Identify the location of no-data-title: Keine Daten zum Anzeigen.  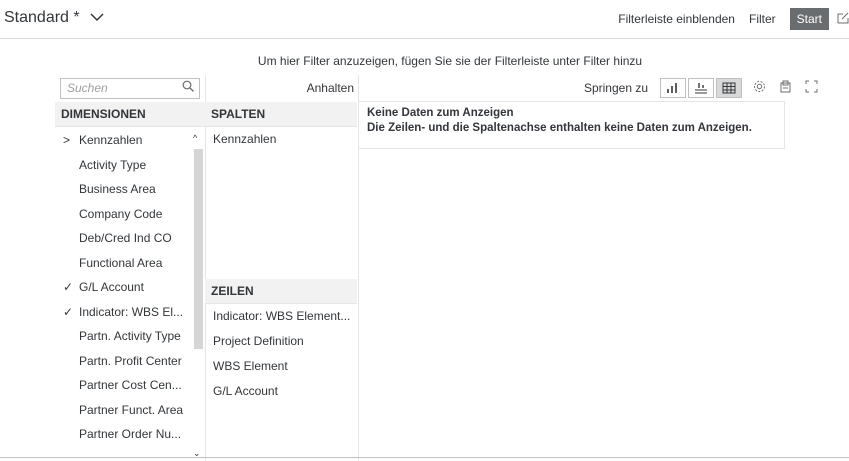
(440, 113).